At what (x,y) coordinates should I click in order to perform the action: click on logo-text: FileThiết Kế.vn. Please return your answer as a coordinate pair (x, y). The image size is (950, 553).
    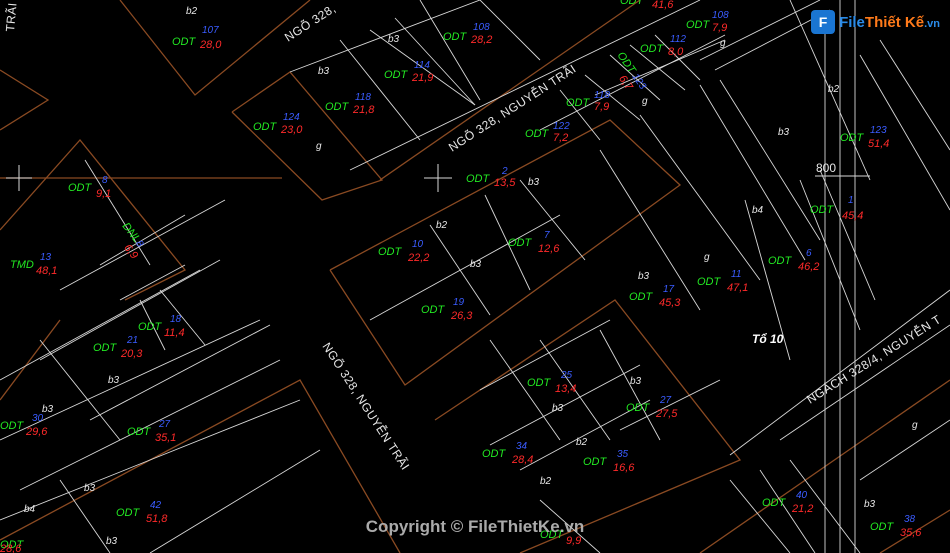
    Looking at the image, I should click on (889, 22).